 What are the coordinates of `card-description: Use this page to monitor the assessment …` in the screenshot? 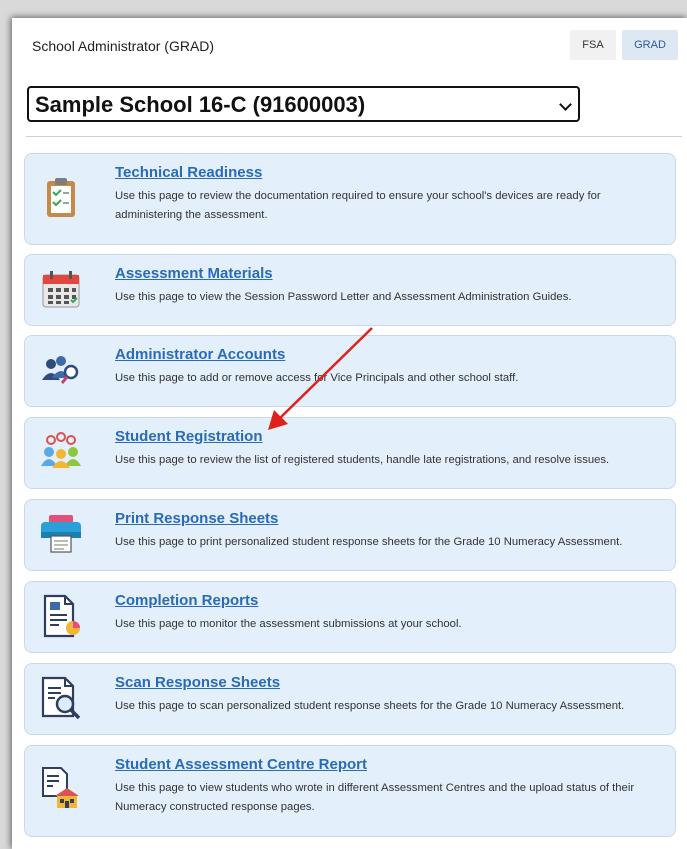 It's located at (288, 624).